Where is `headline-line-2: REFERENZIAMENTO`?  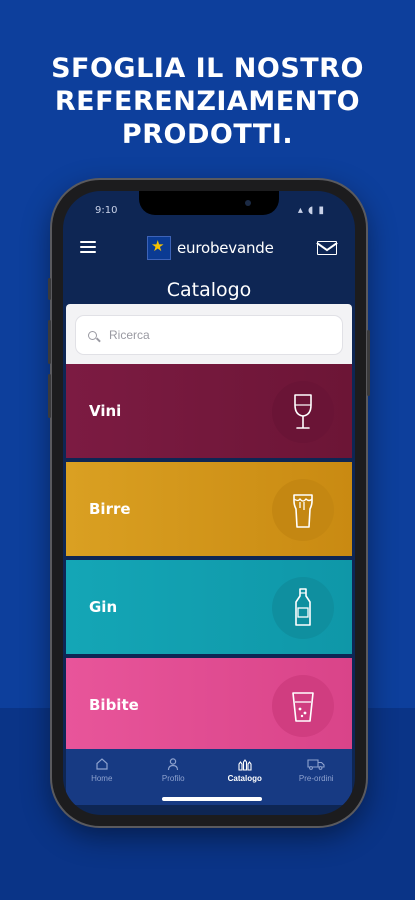
headline-line-2: REFERENZIAMENTO is located at coordinates (207, 101).